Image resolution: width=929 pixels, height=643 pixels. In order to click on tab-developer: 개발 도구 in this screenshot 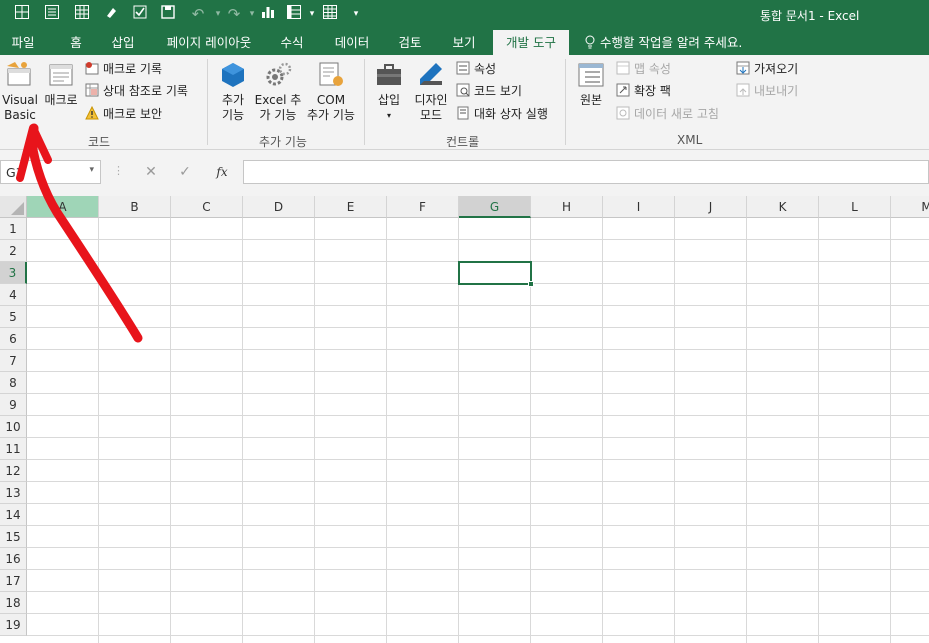, I will do `click(531, 42)`.